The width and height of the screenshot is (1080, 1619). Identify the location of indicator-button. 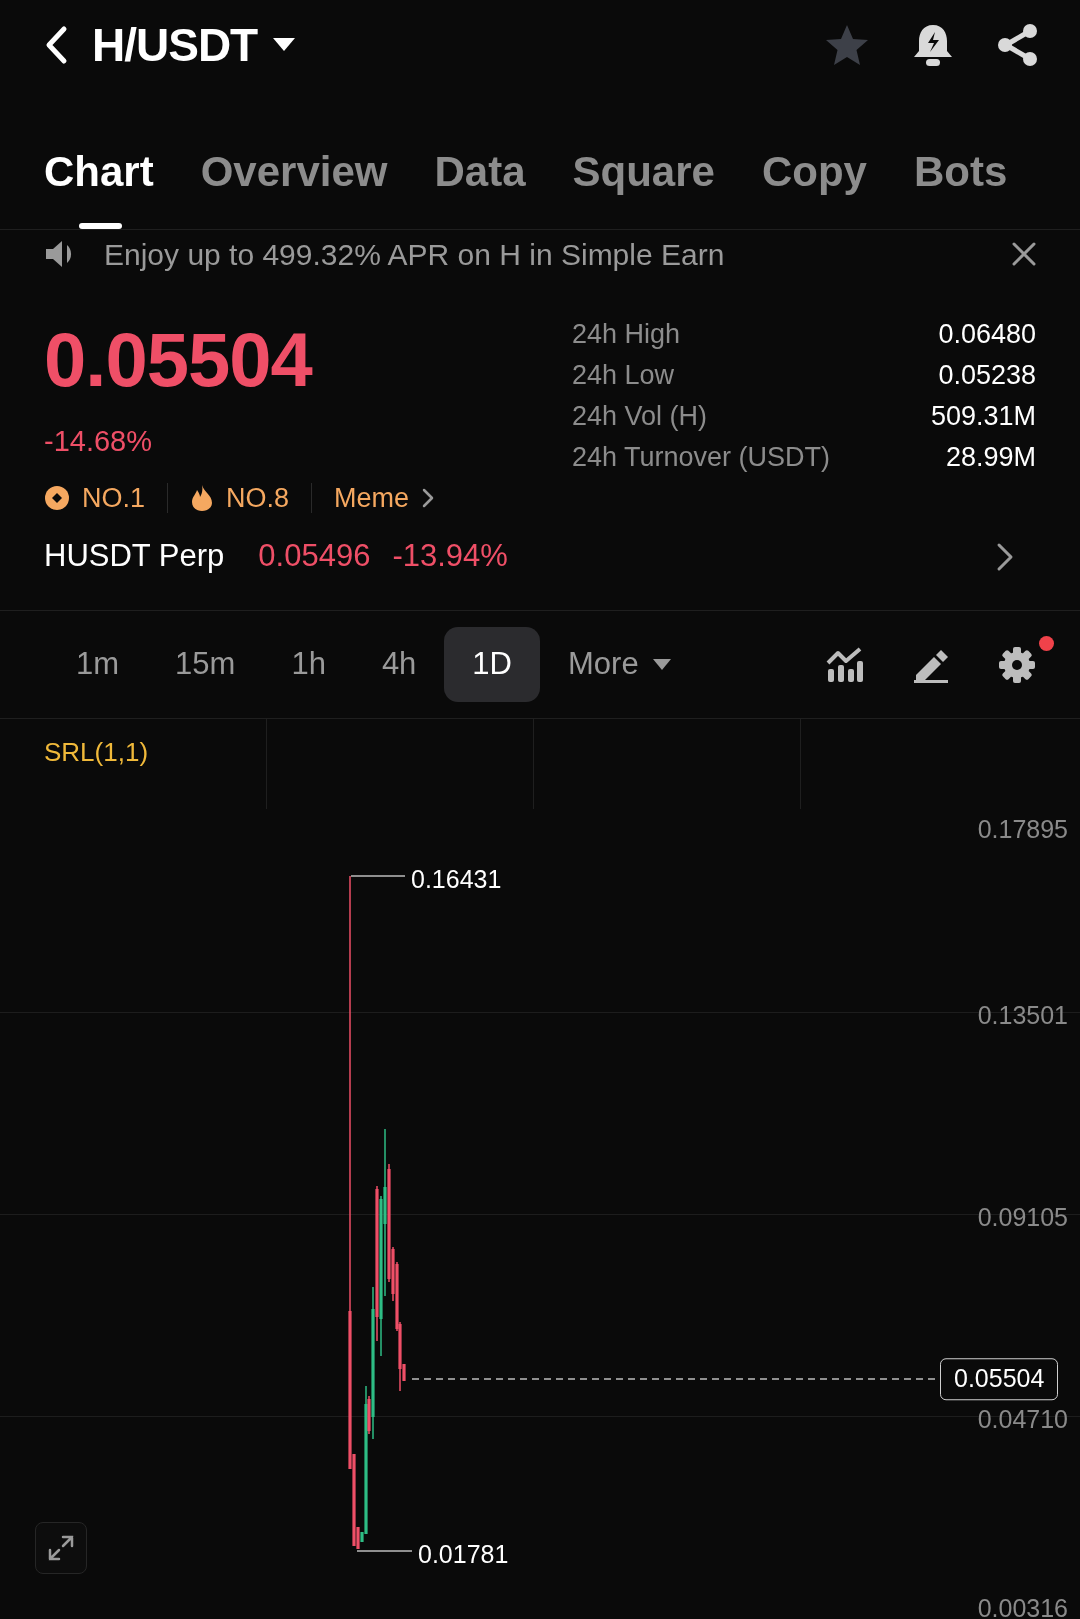
(845, 664).